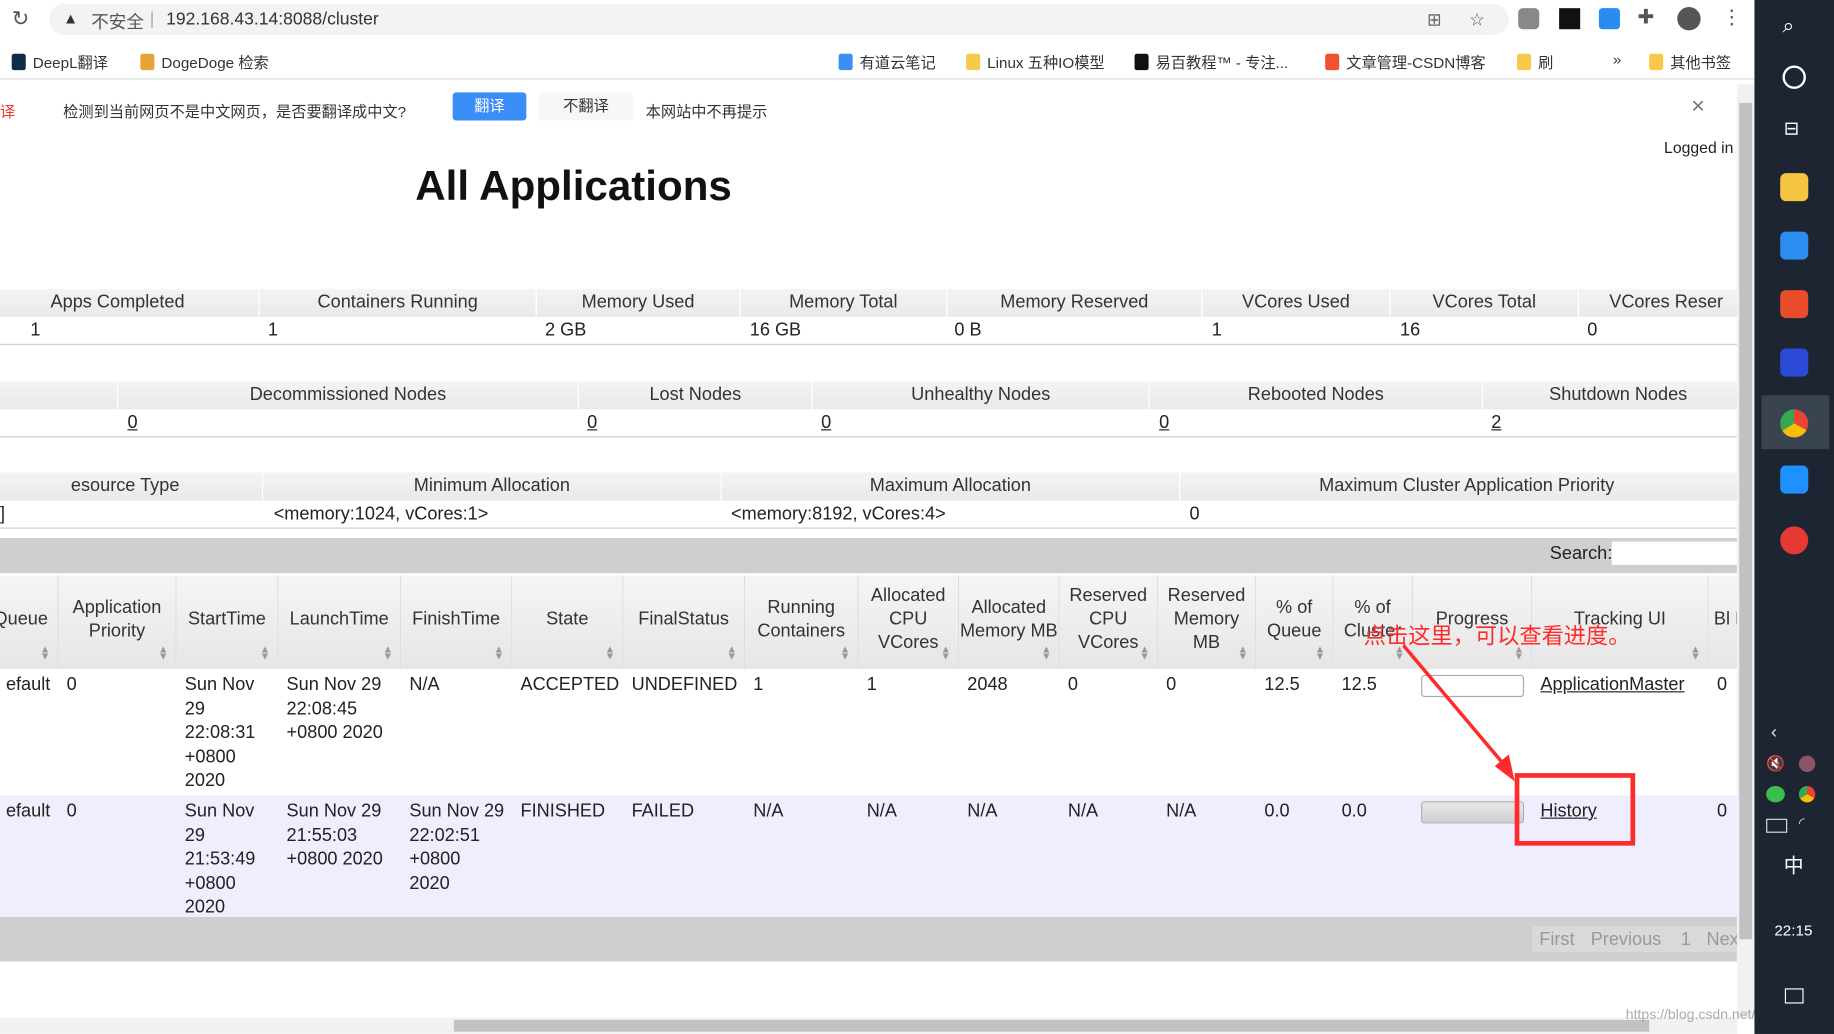  What do you see at coordinates (1794, 304) in the screenshot?
I see `hbuilder-icon` at bounding box center [1794, 304].